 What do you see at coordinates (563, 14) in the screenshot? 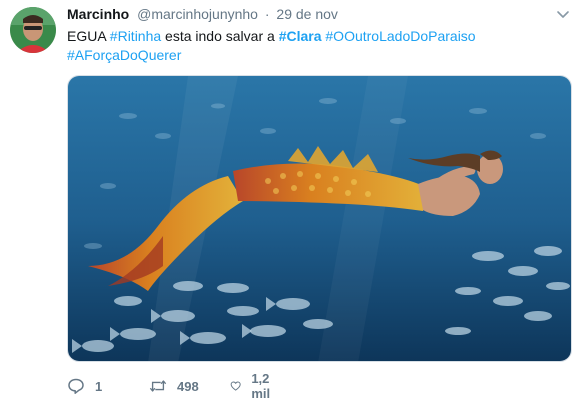
I see `chevron-down-icon` at bounding box center [563, 14].